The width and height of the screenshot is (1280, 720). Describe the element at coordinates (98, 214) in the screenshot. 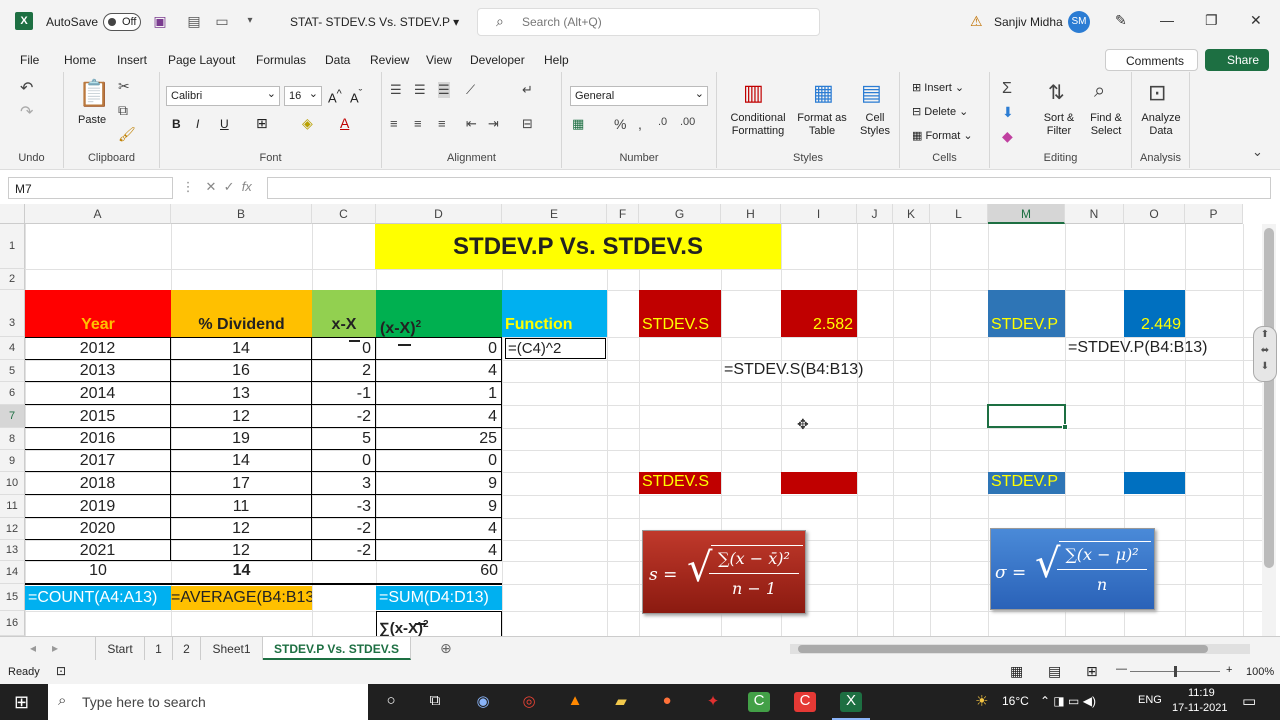

I see `column-header-a: A` at that location.